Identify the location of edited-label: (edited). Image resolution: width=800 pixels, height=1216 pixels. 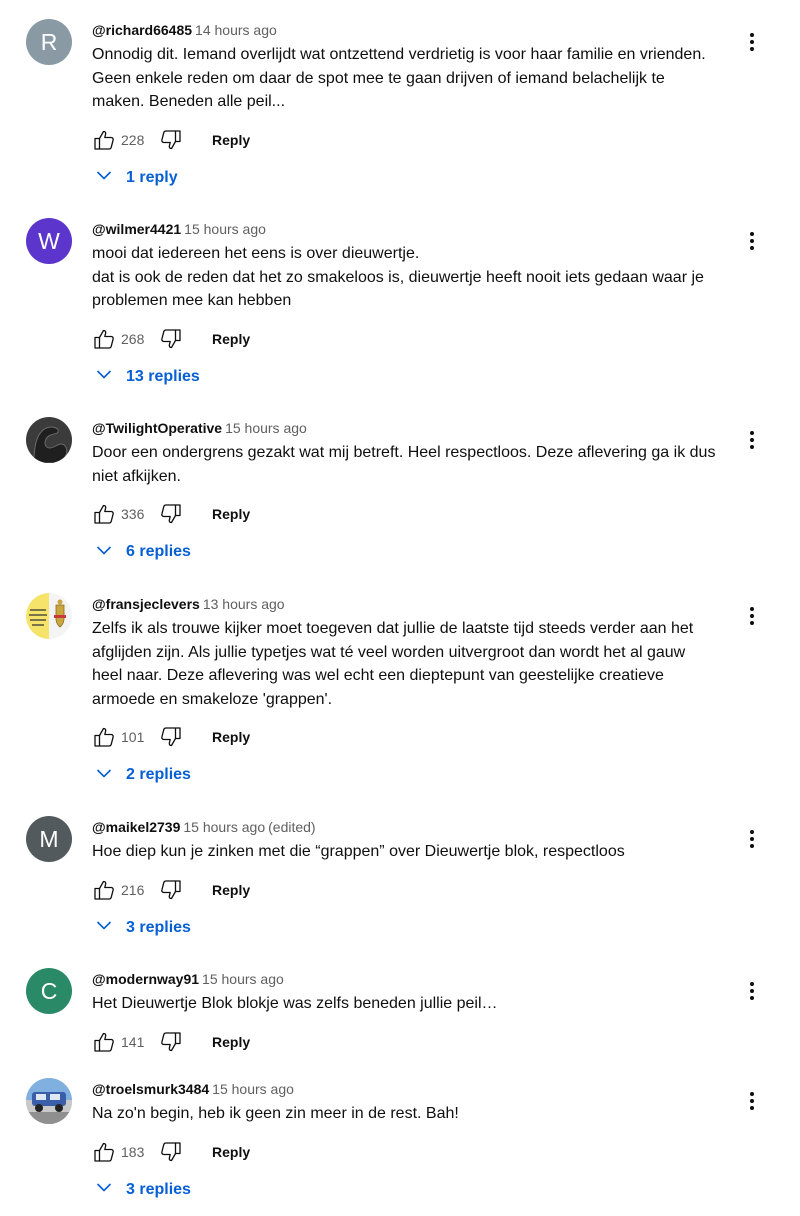
(292, 827).